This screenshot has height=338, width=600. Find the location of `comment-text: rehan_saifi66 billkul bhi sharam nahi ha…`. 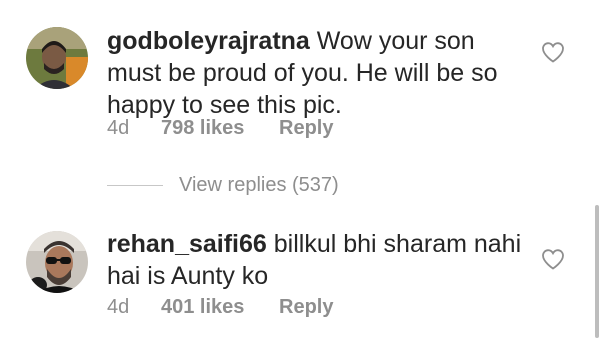

comment-text: rehan_saifi66 billkul bhi sharam nahi ha… is located at coordinates (317, 260).